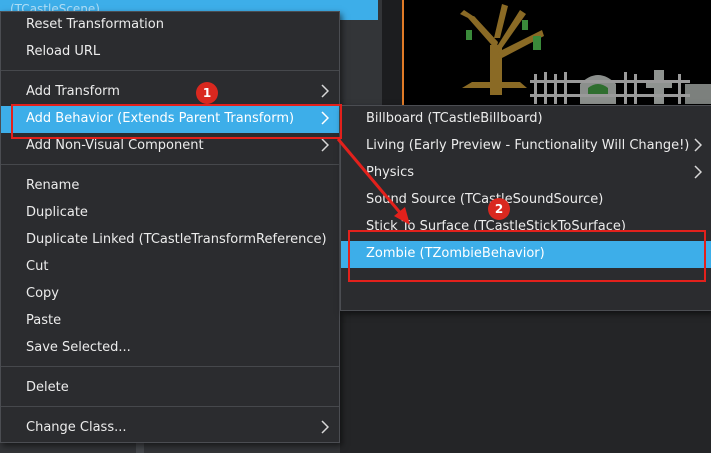  What do you see at coordinates (207, 93) in the screenshot?
I see `step-badge-1: 1` at bounding box center [207, 93].